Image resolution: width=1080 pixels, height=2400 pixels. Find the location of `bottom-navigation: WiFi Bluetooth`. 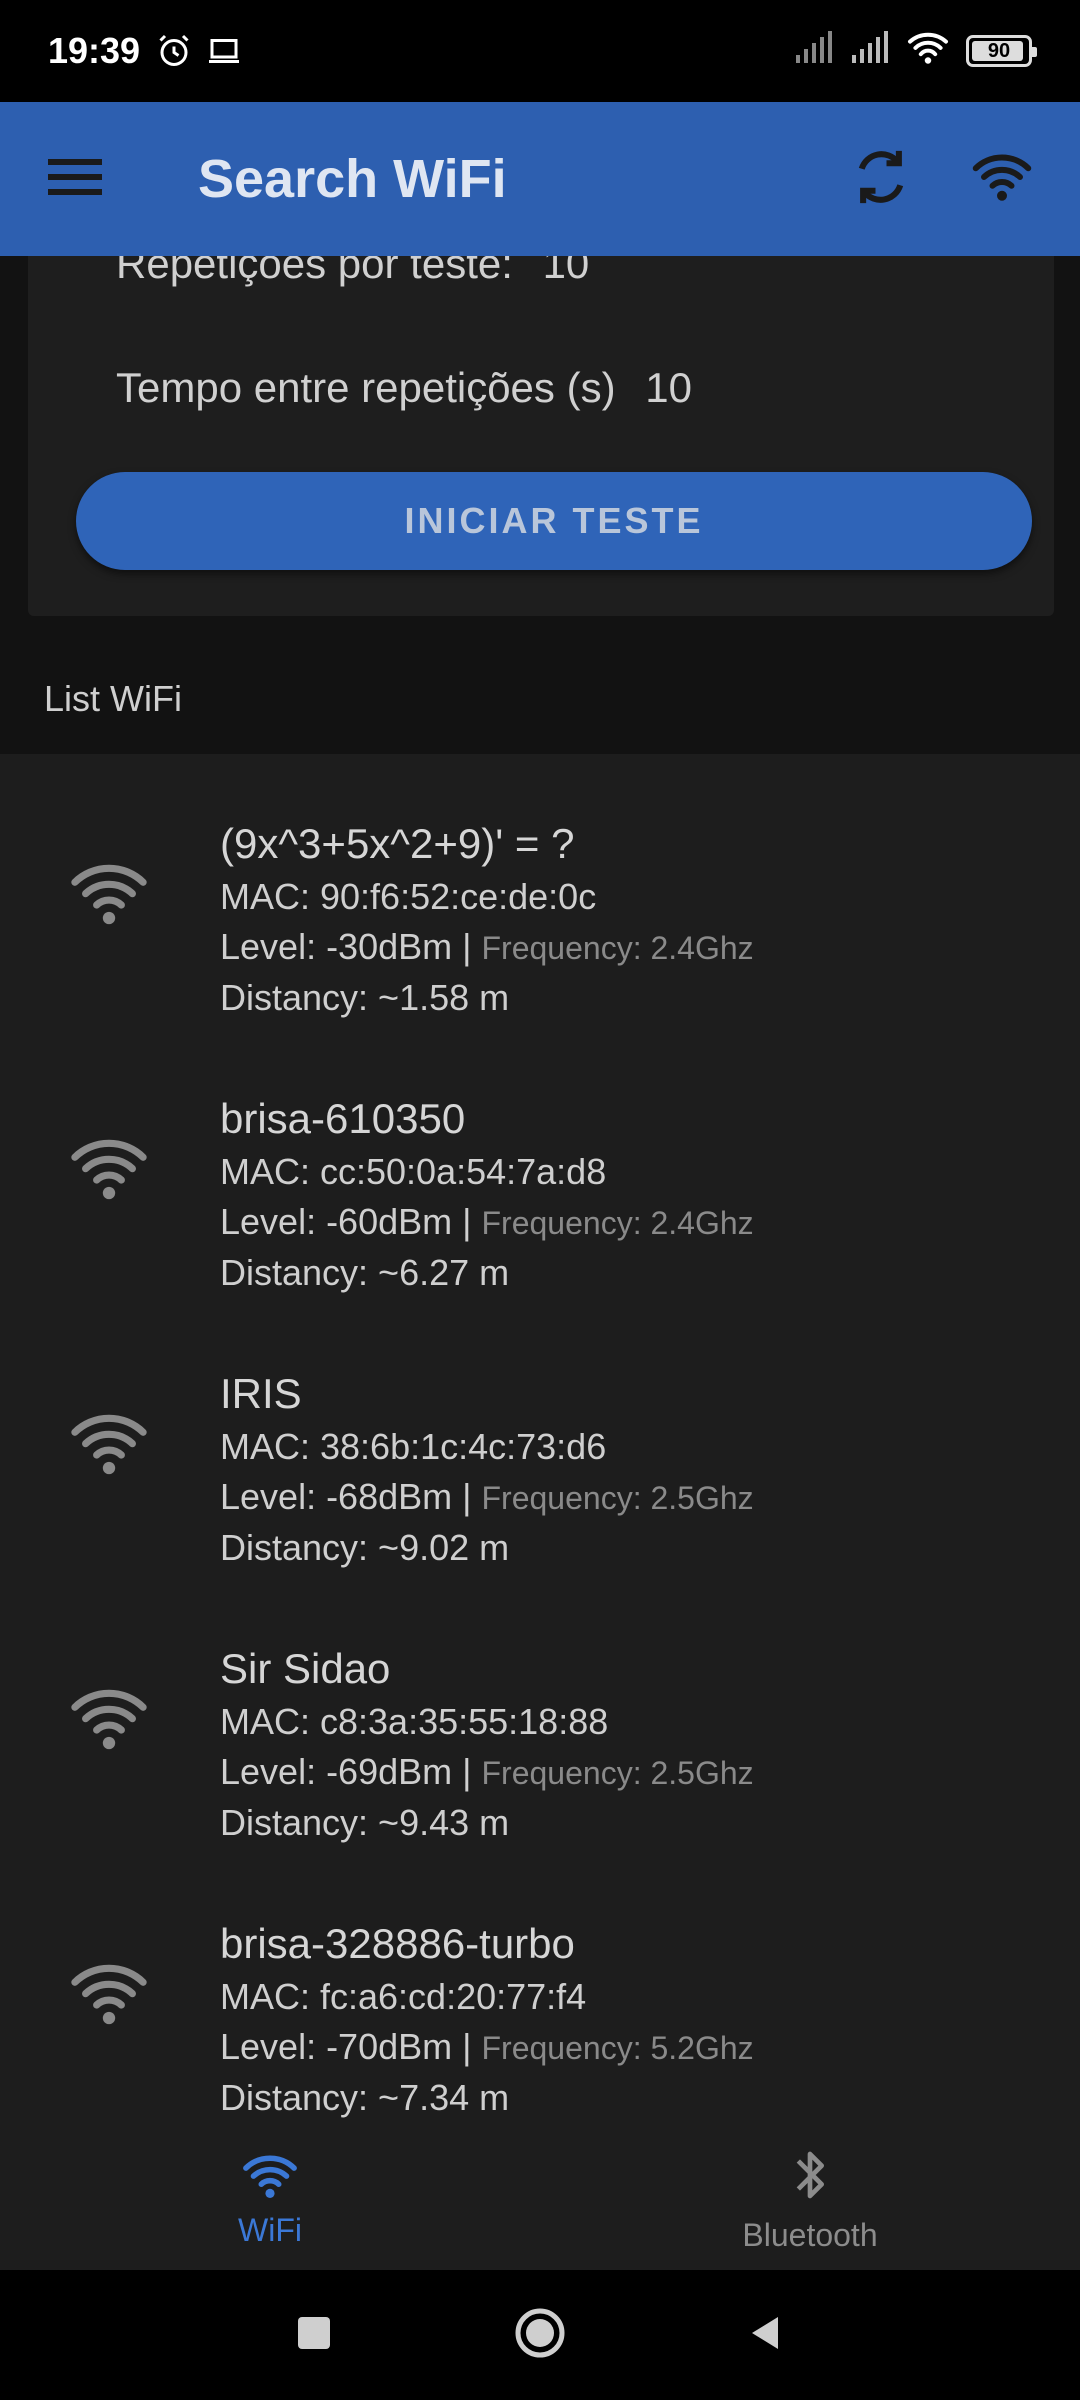

bottom-navigation: WiFi Bluetooth is located at coordinates (540, 2200).